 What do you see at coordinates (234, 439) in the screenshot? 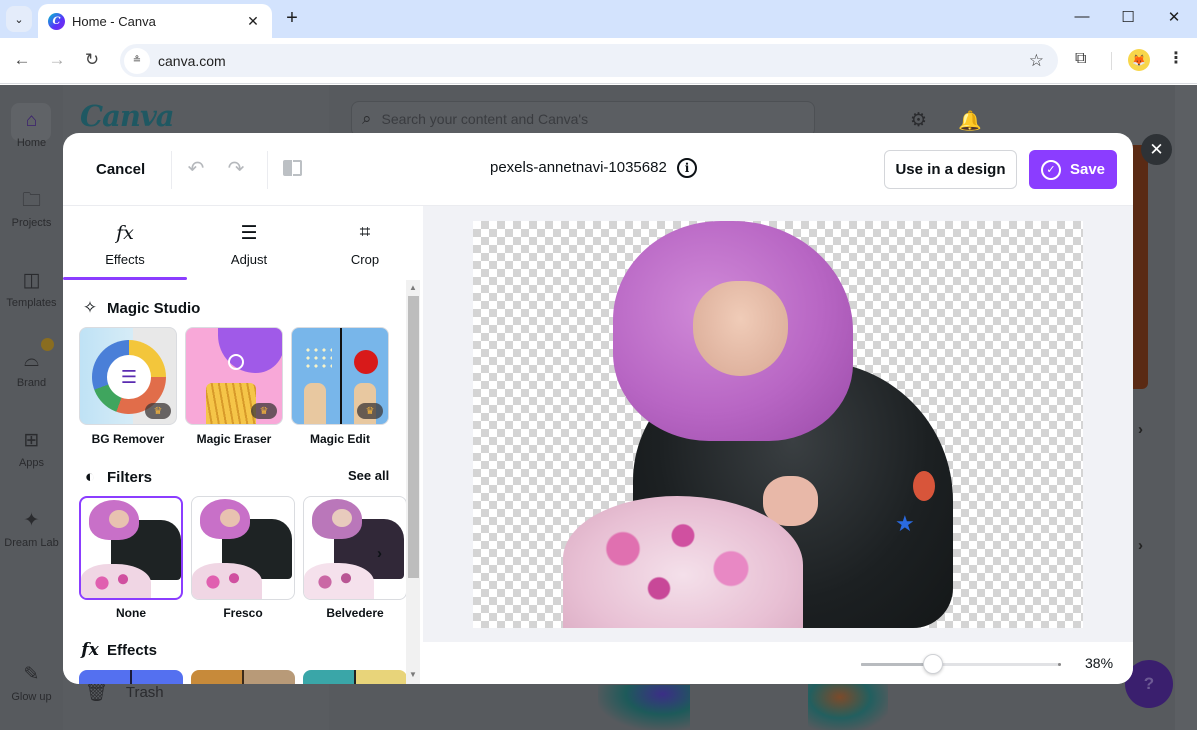
I see `tool-label: Magic Eraser` at bounding box center [234, 439].